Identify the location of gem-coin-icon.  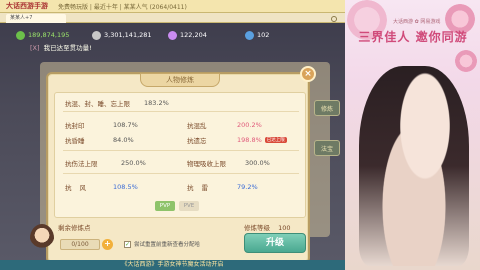
(172, 35).